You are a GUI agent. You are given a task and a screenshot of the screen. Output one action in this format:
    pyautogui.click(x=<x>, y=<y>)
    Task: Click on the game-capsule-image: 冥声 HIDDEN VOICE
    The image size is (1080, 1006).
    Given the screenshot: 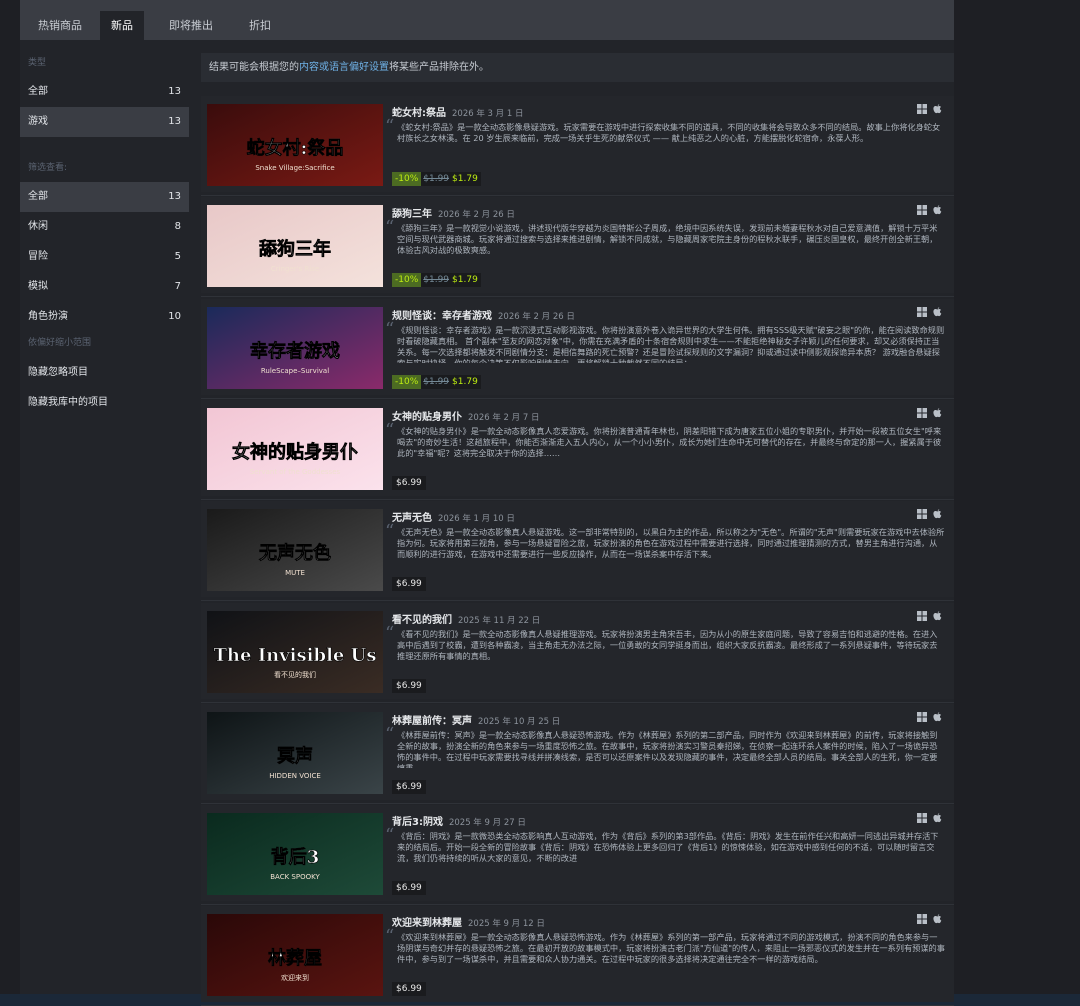 What is the action you would take?
    pyautogui.click(x=295, y=752)
    